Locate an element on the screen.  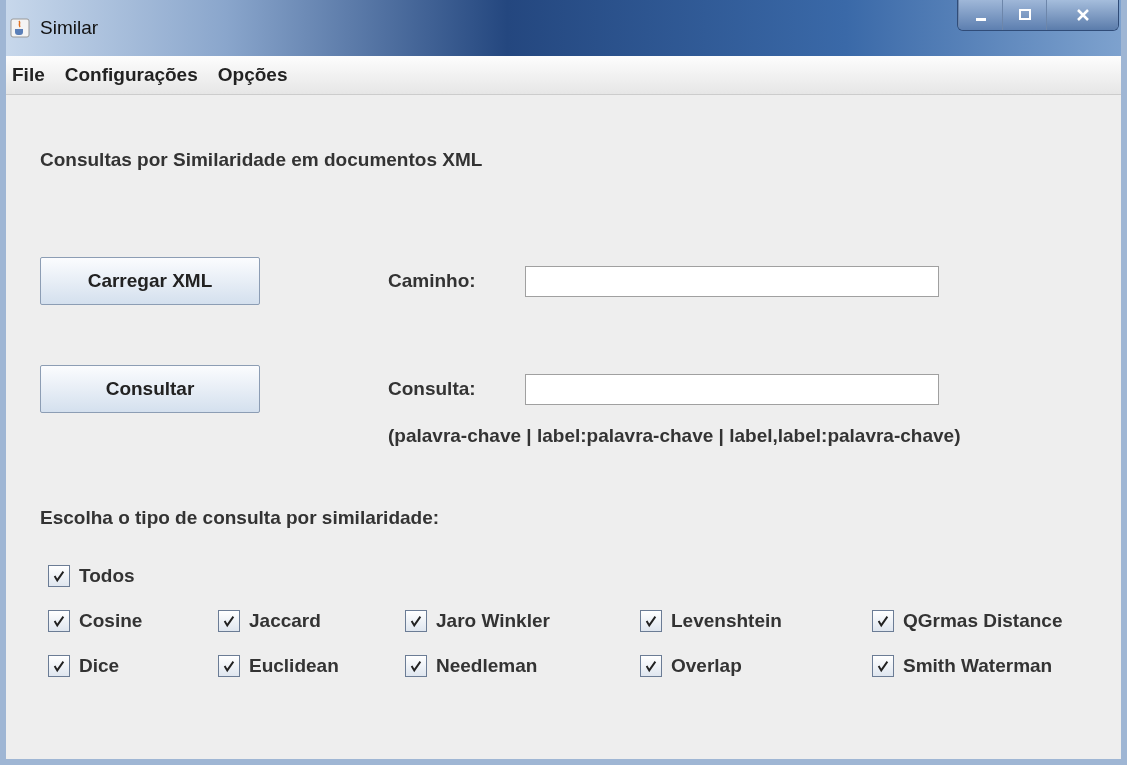
close-button is located at coordinates (1082, 15).